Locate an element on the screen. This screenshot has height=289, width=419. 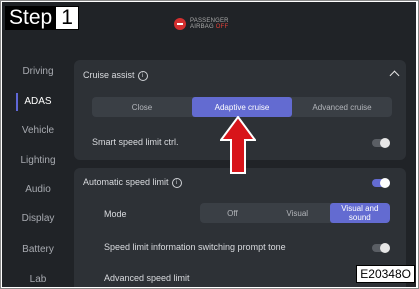
cruise-assist-title: Cruise assist i is located at coordinates (115, 75).